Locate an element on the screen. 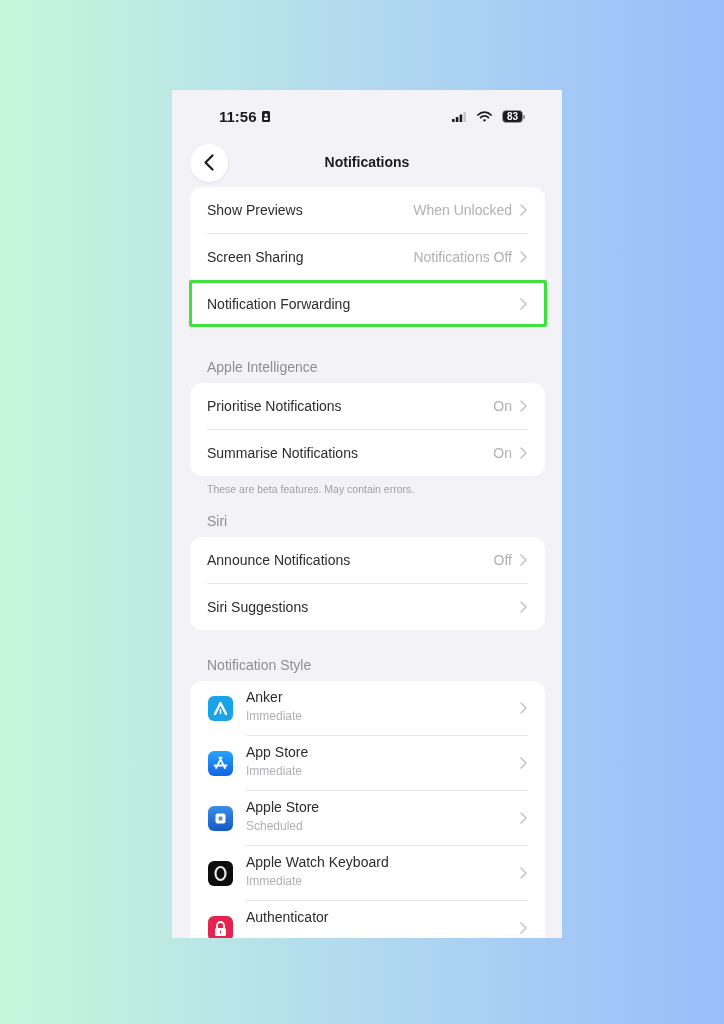  section-header: Apple Intelligence is located at coordinates (262, 367).